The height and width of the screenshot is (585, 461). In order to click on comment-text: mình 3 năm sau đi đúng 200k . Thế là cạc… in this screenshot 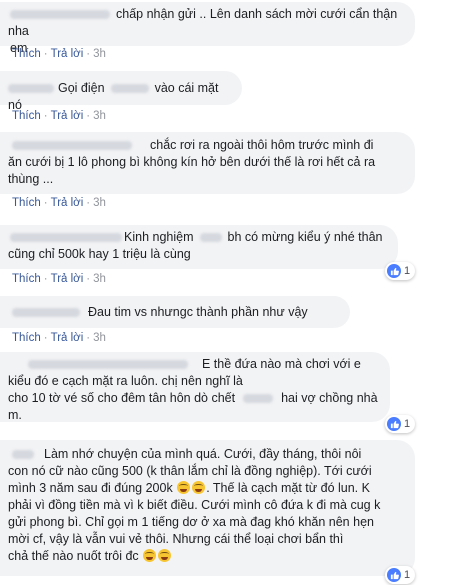, I will do `click(189, 488)`.